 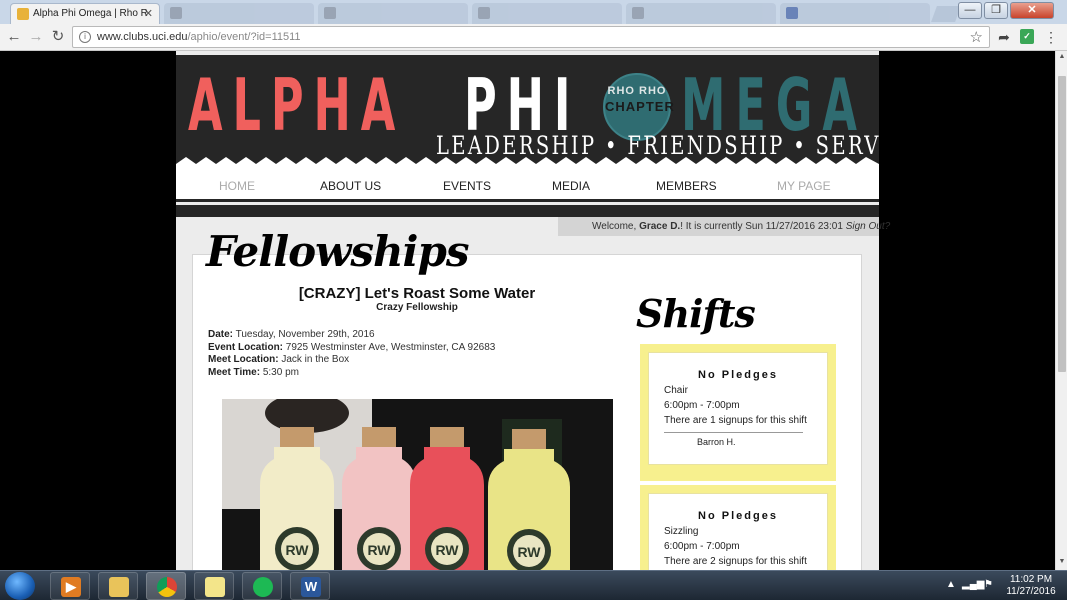 I want to click on event-photo: RW RW RW RW, so click(x=417, y=484).